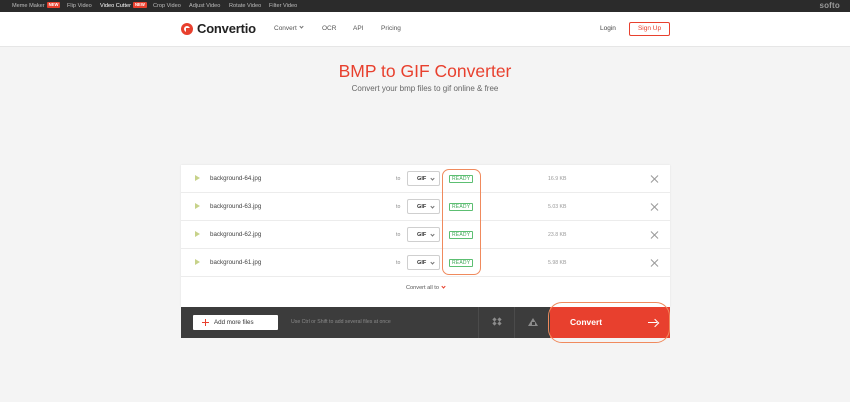 The height and width of the screenshot is (402, 850). What do you see at coordinates (28, 6) in the screenshot?
I see `topbar-link-label: Meme Maker` at bounding box center [28, 6].